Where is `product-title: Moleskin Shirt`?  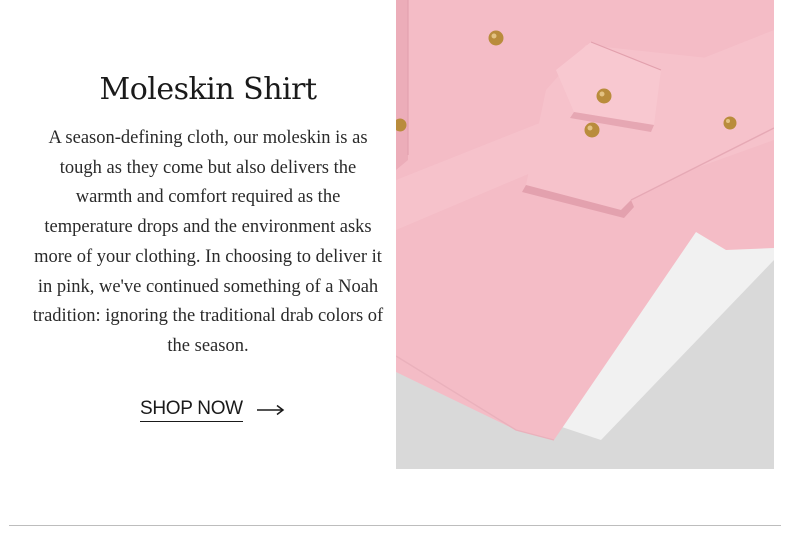
product-title: Moleskin Shirt is located at coordinates (208, 89).